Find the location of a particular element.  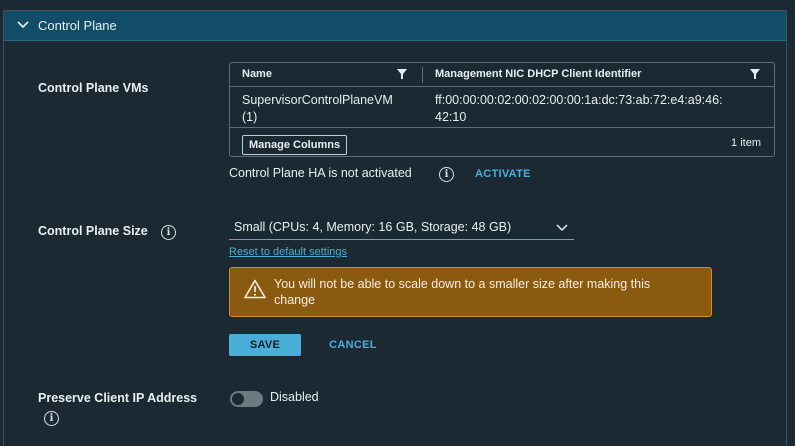

control-plane-vms-label: Control Plane VMs is located at coordinates (93, 88).